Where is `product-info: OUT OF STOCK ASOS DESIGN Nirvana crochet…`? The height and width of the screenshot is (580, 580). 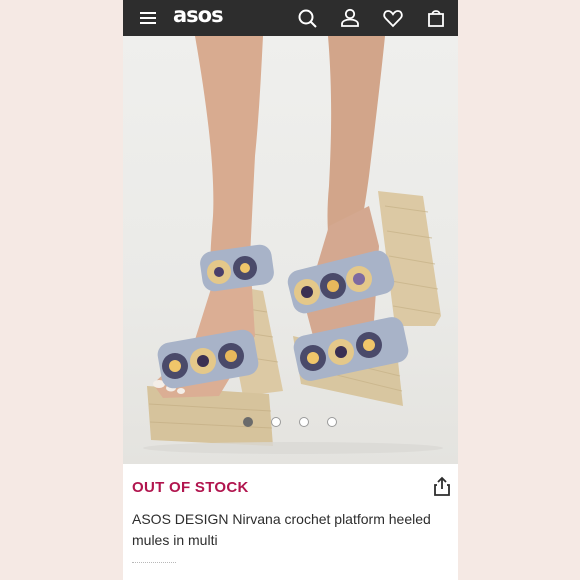
product-info: OUT OF STOCK ASOS DESIGN Nirvana crochet… is located at coordinates (290, 522).